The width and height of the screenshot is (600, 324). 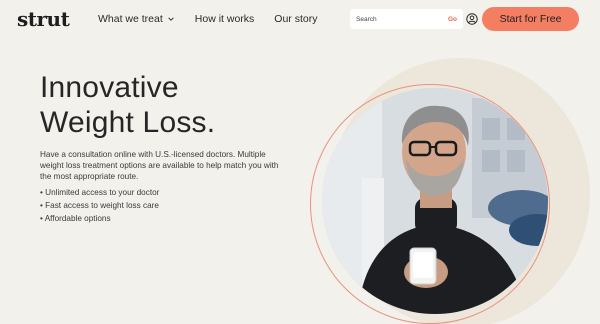 I want to click on user-circle-icon, so click(x=472, y=19).